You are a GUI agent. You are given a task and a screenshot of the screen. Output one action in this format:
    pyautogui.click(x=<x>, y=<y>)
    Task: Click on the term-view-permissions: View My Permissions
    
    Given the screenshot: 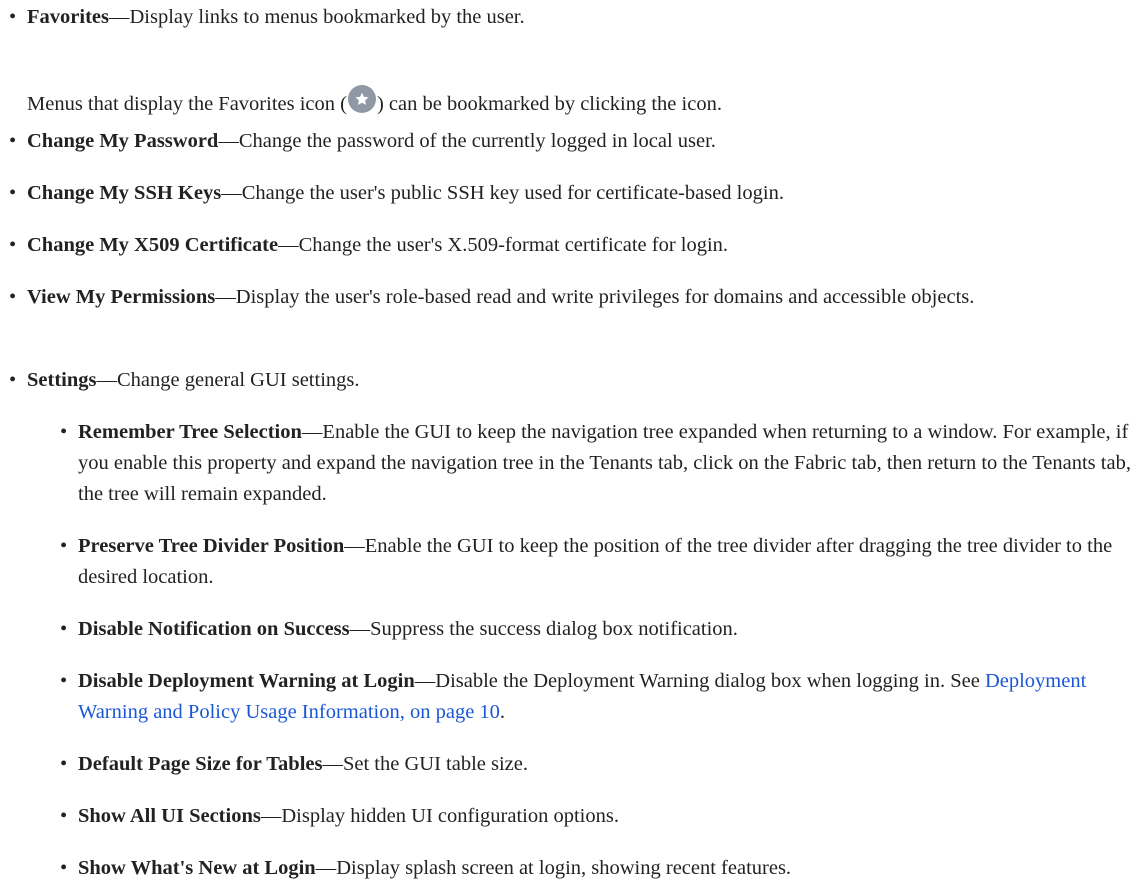 What is the action you would take?
    pyautogui.click(x=121, y=297)
    